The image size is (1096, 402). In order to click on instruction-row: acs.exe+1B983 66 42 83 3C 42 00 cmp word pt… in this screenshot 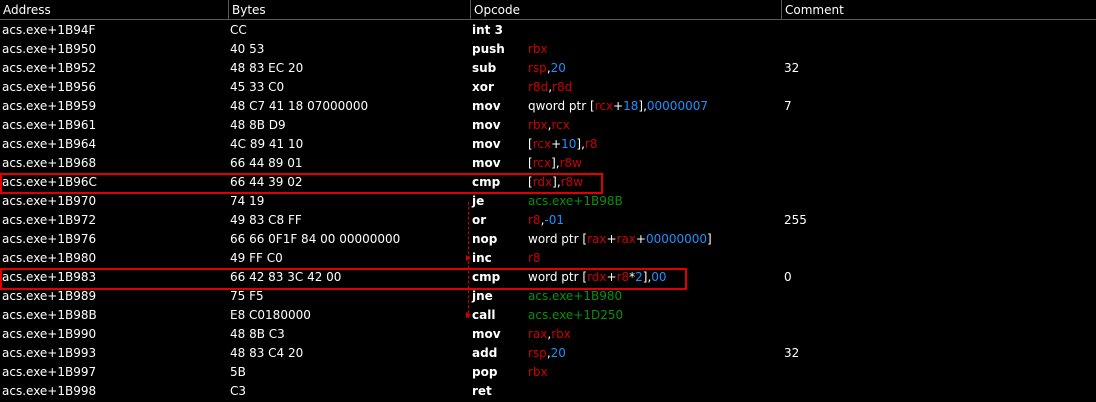, I will do `click(548, 277)`.